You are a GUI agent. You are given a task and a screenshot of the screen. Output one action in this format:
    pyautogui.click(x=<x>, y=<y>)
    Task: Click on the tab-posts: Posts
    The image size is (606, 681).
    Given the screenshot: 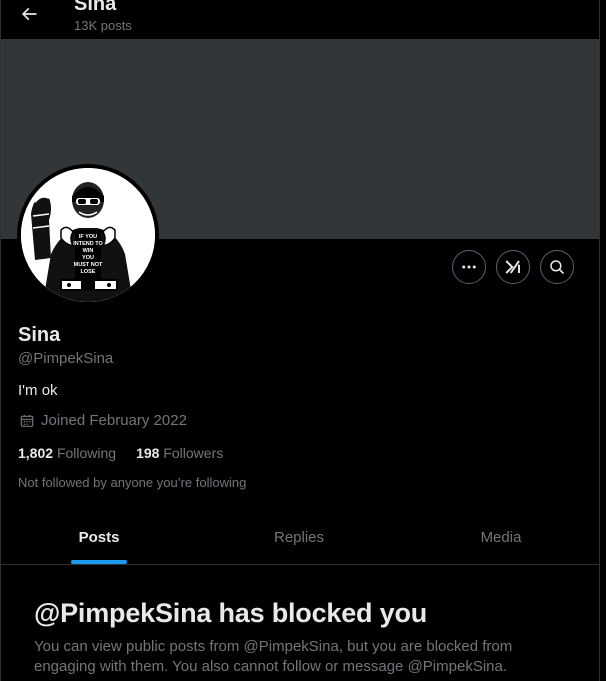 What is the action you would take?
    pyautogui.click(x=99, y=537)
    